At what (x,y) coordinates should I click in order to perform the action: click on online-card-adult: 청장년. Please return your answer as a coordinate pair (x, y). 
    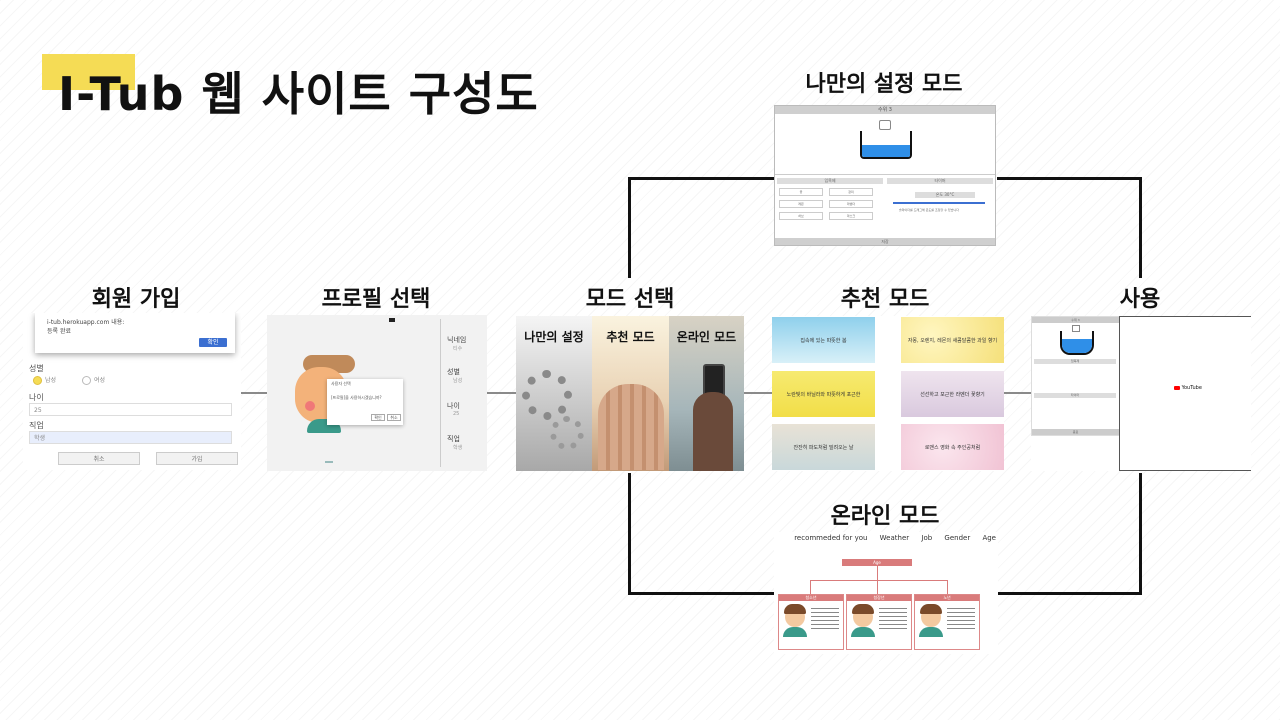
    Looking at the image, I should click on (879, 622).